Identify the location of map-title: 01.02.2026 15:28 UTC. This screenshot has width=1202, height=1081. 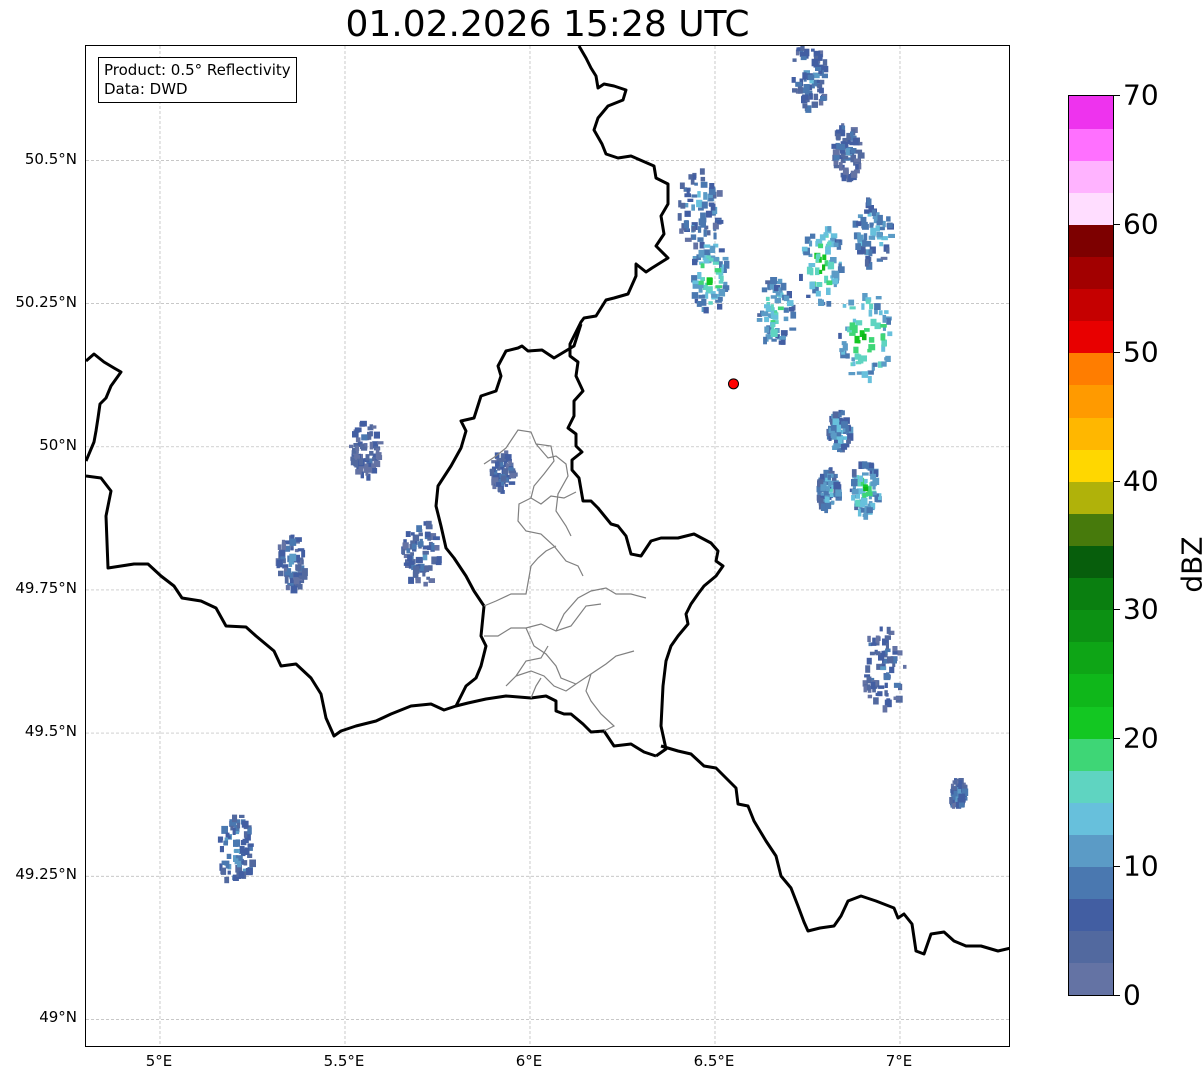
(547, 24).